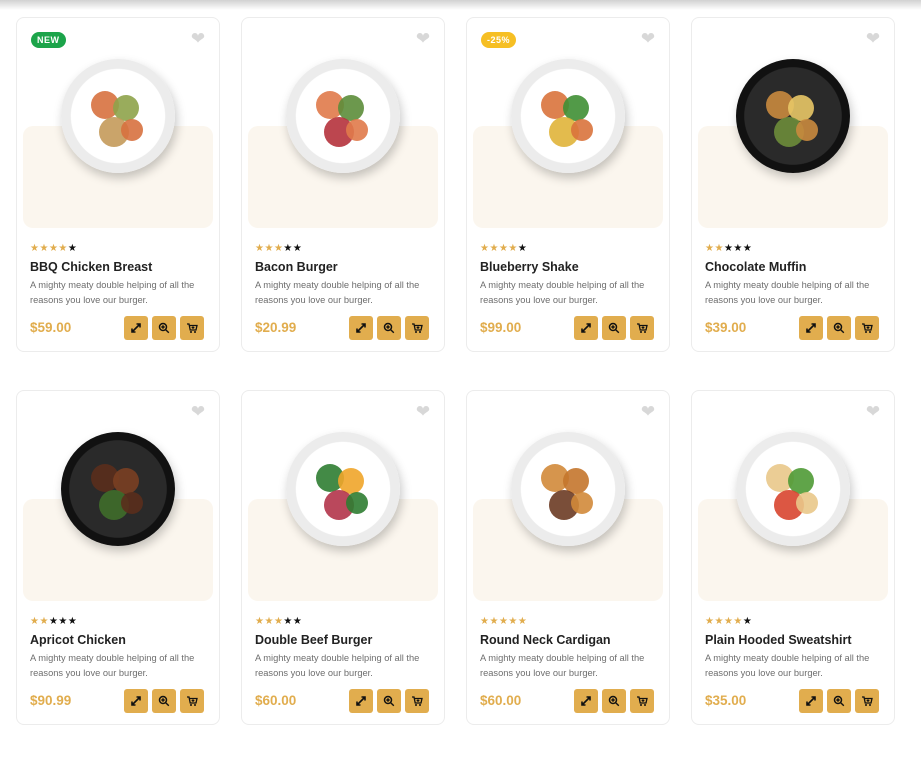 This screenshot has width=921, height=758. I want to click on product-name: Apricot Chicken, so click(78, 640).